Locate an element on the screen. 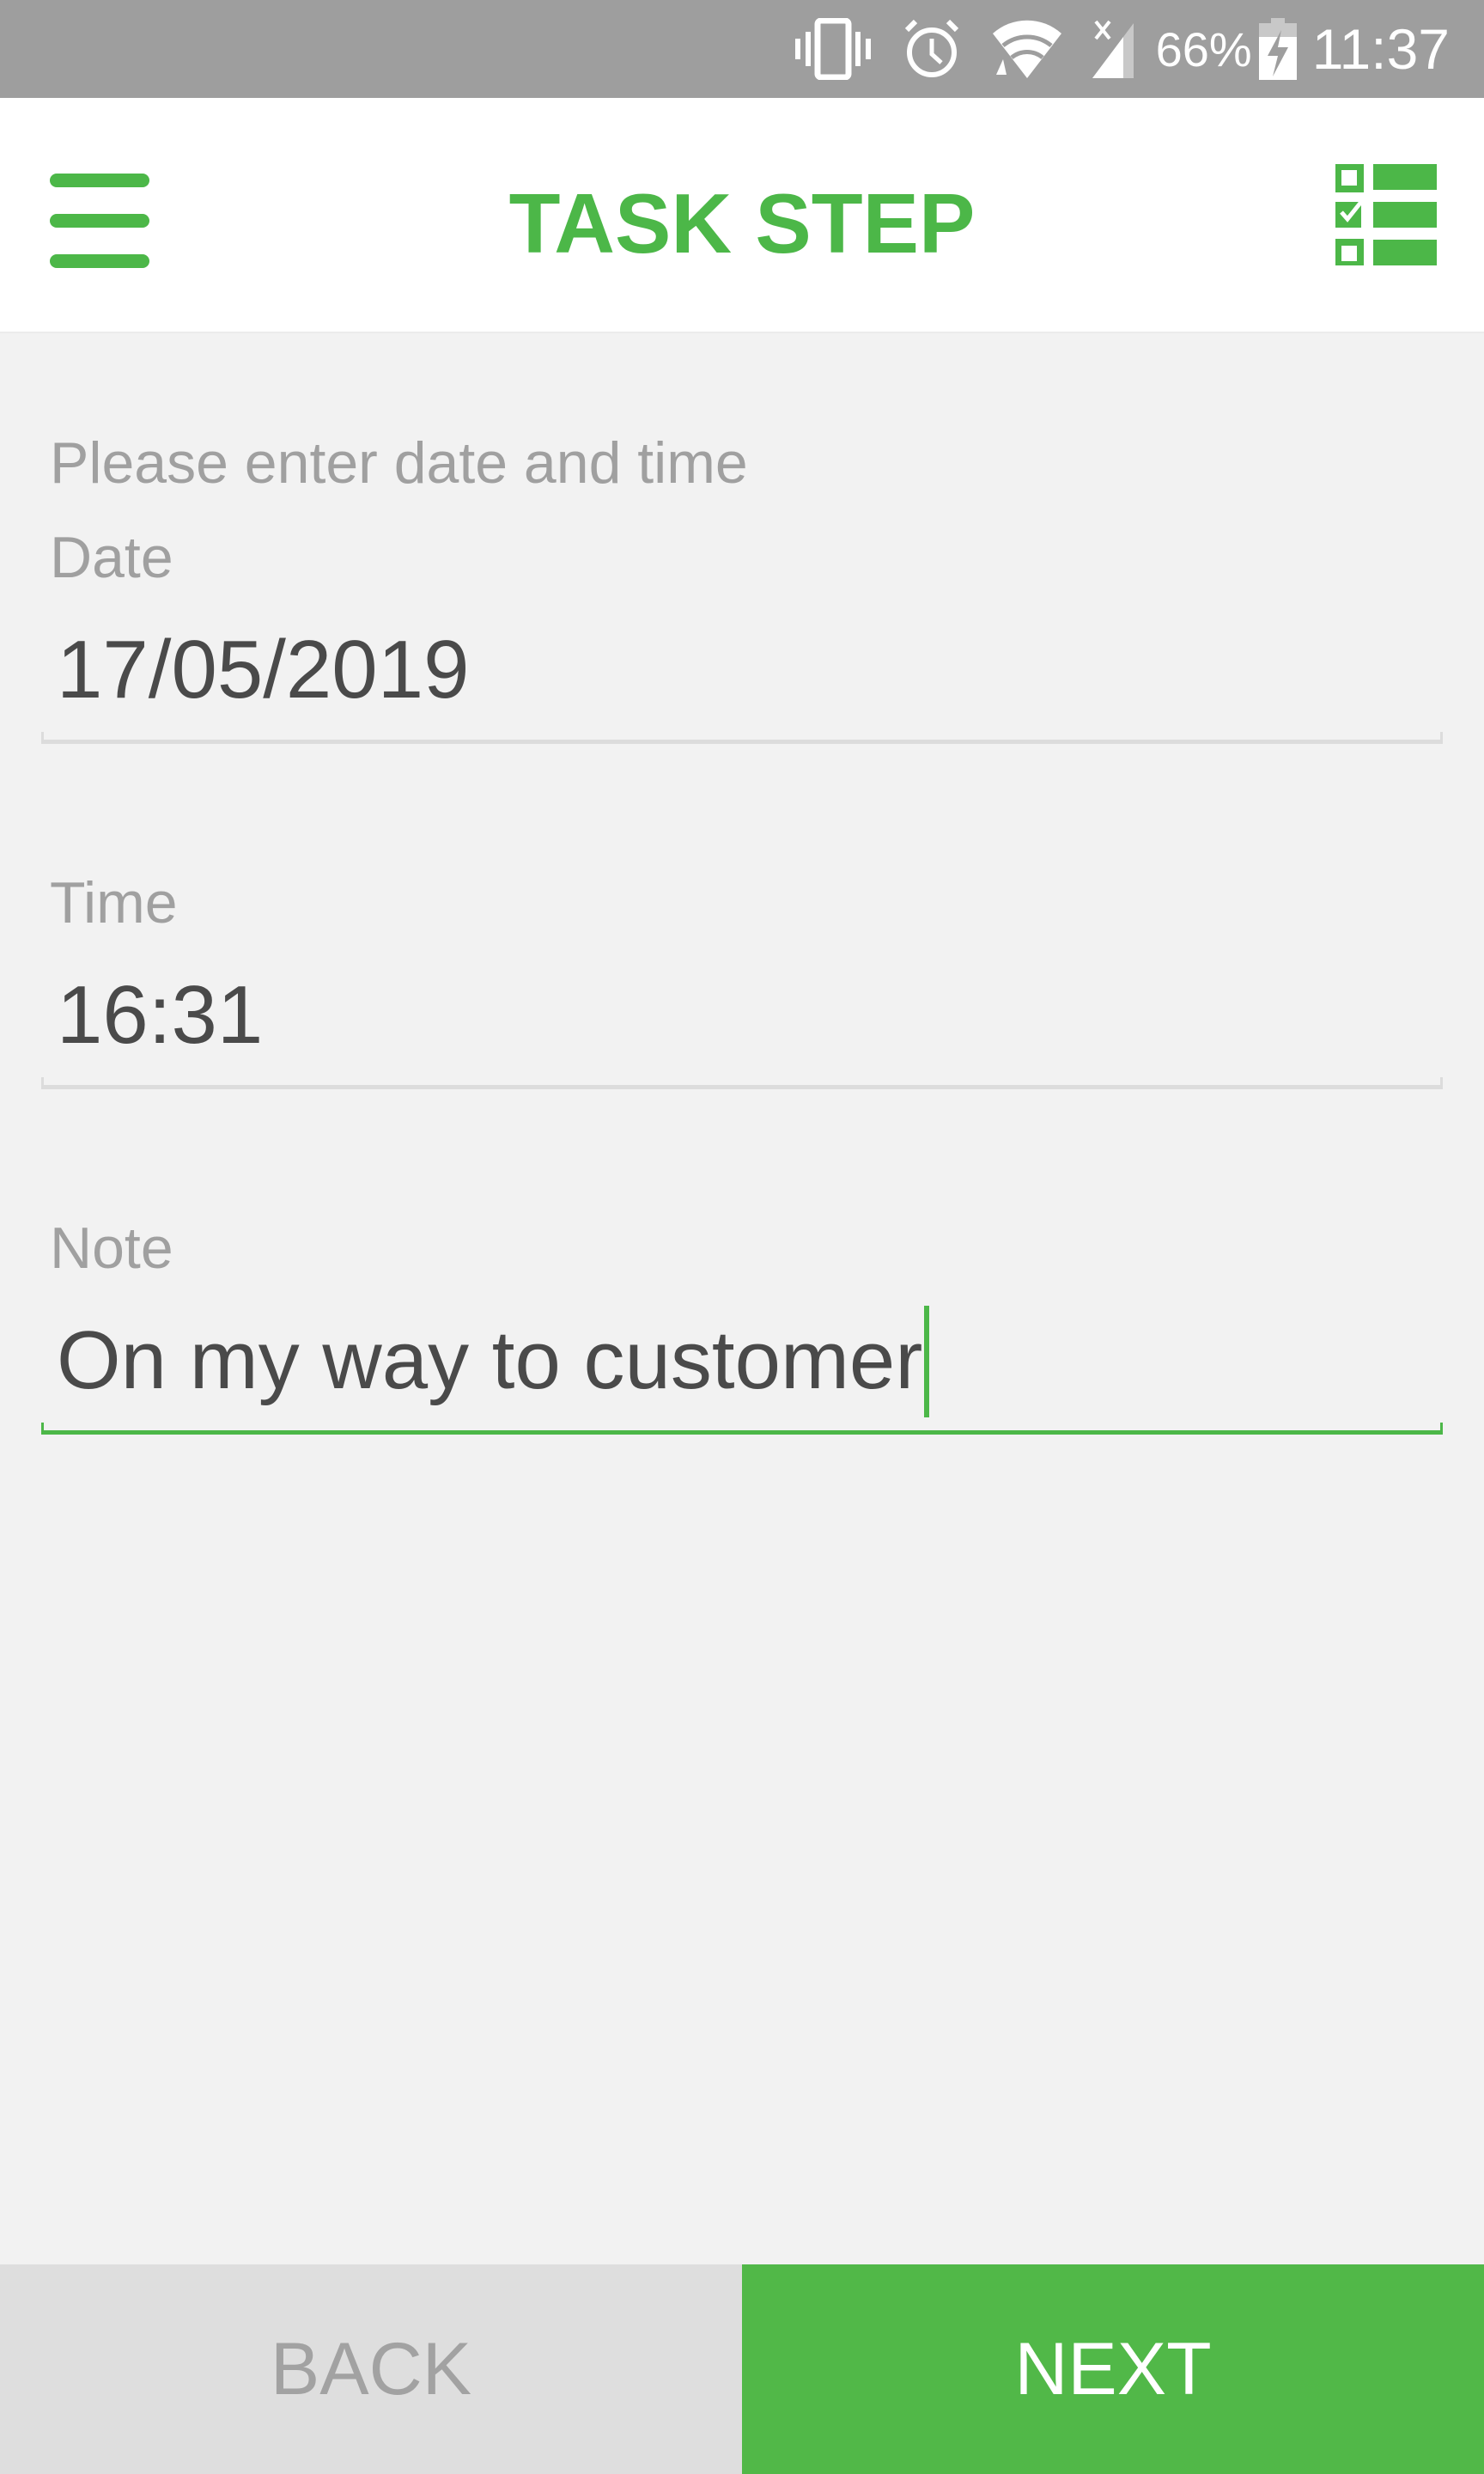  next-button: NEXT is located at coordinates (1113, 2369).